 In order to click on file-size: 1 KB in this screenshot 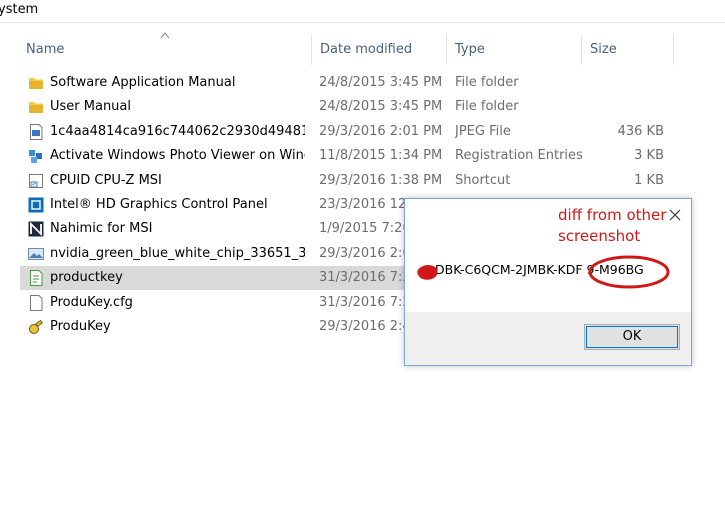, I will do `click(649, 180)`.